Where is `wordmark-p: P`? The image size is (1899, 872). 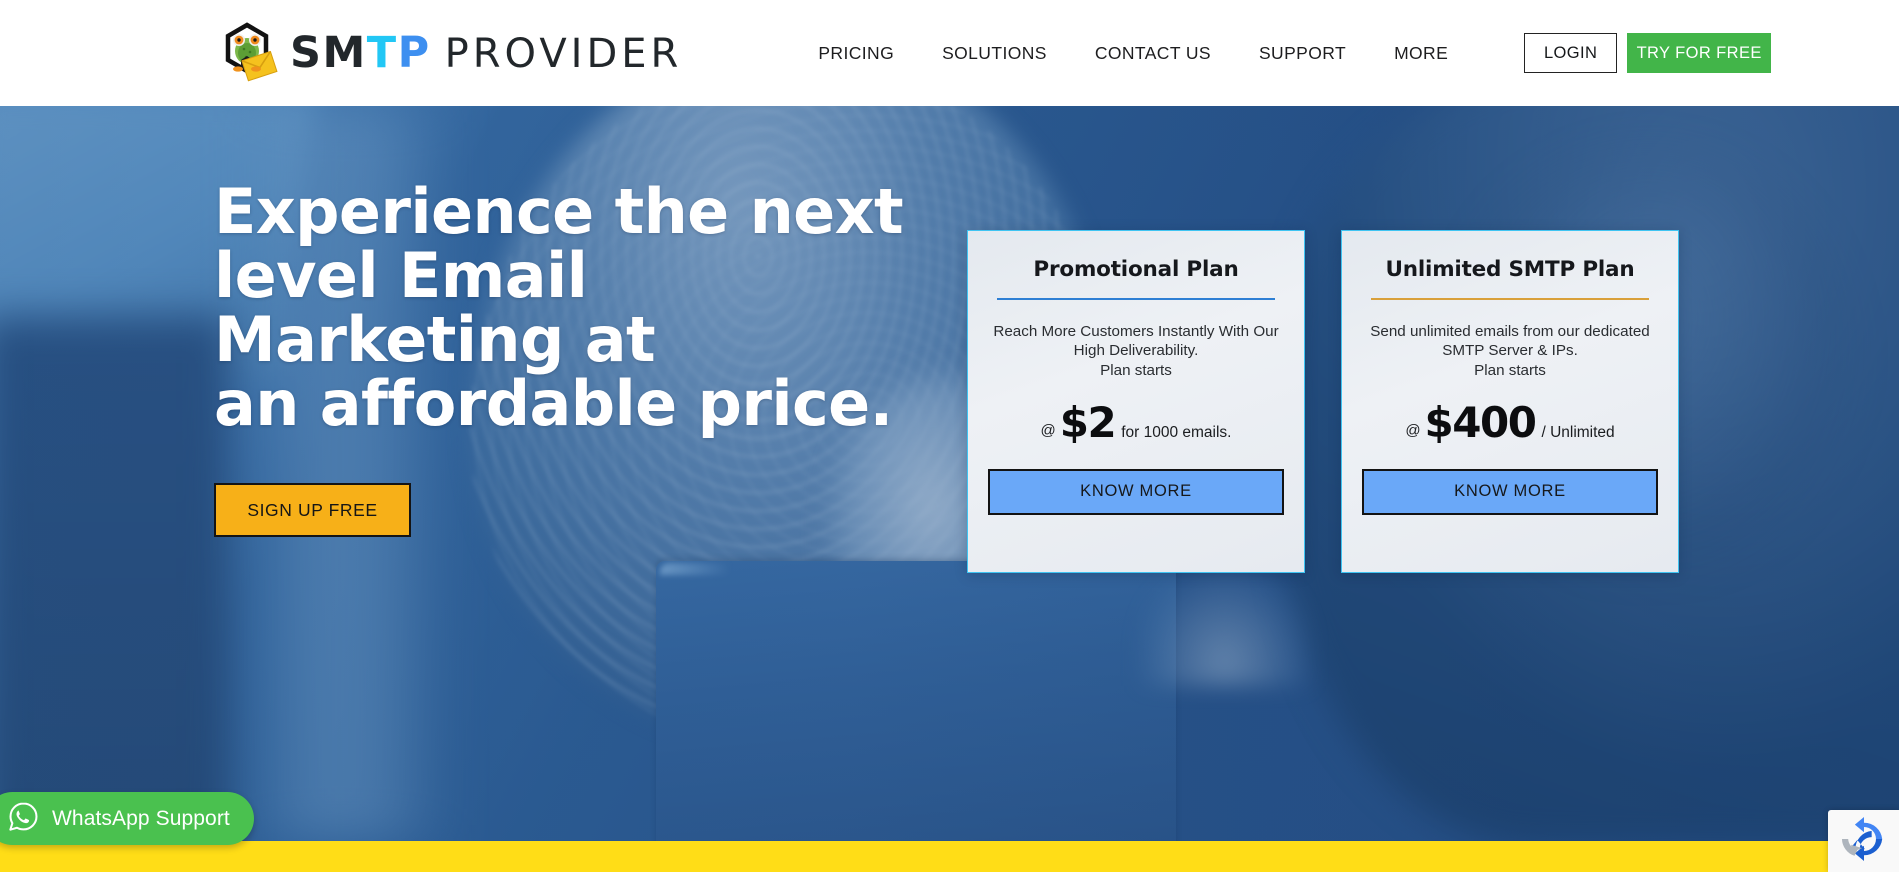
wordmark-p: P is located at coordinates (414, 52).